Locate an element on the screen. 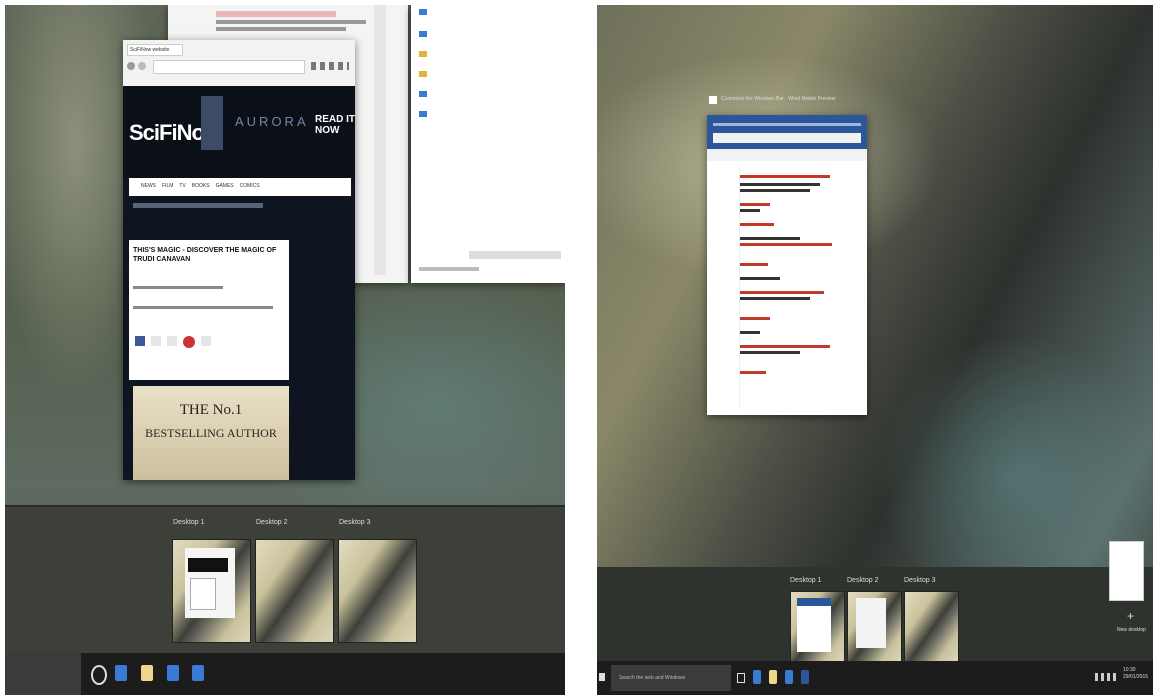  start-icon is located at coordinates (602, 677).